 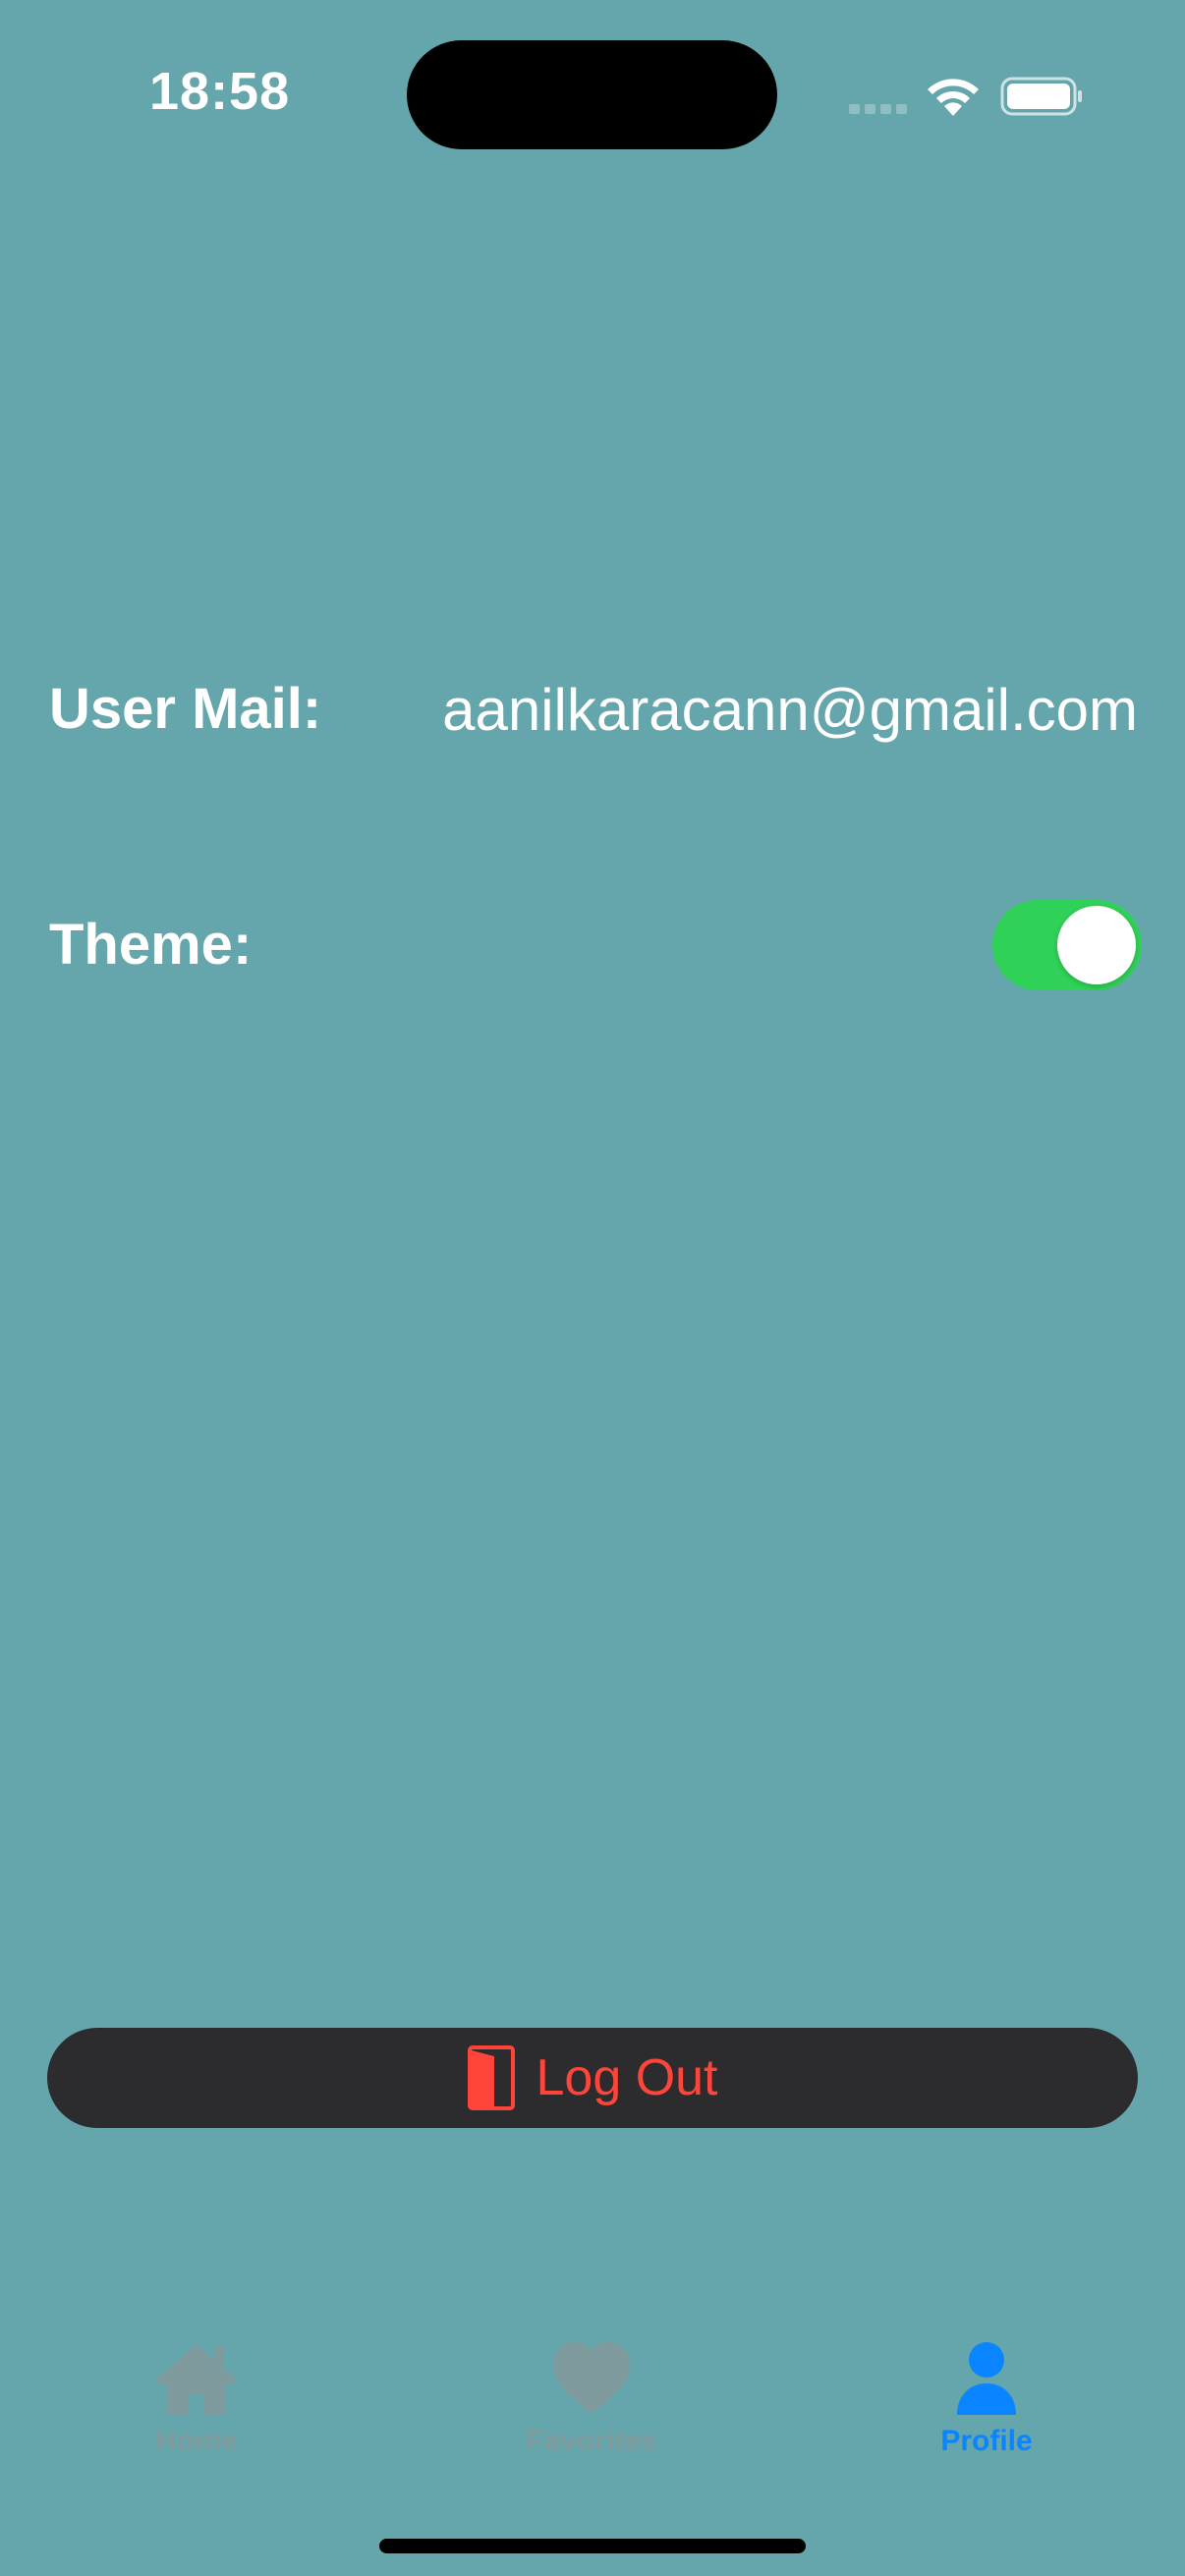 I want to click on logout-button: Log Out, so click(x=592, y=2078).